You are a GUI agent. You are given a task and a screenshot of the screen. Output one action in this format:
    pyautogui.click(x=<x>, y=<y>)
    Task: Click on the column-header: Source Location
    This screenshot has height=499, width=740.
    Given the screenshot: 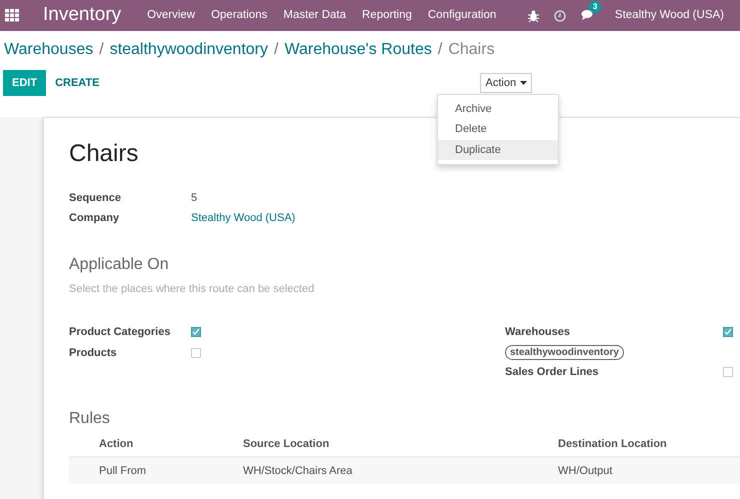 What is the action you would take?
    pyautogui.click(x=400, y=444)
    